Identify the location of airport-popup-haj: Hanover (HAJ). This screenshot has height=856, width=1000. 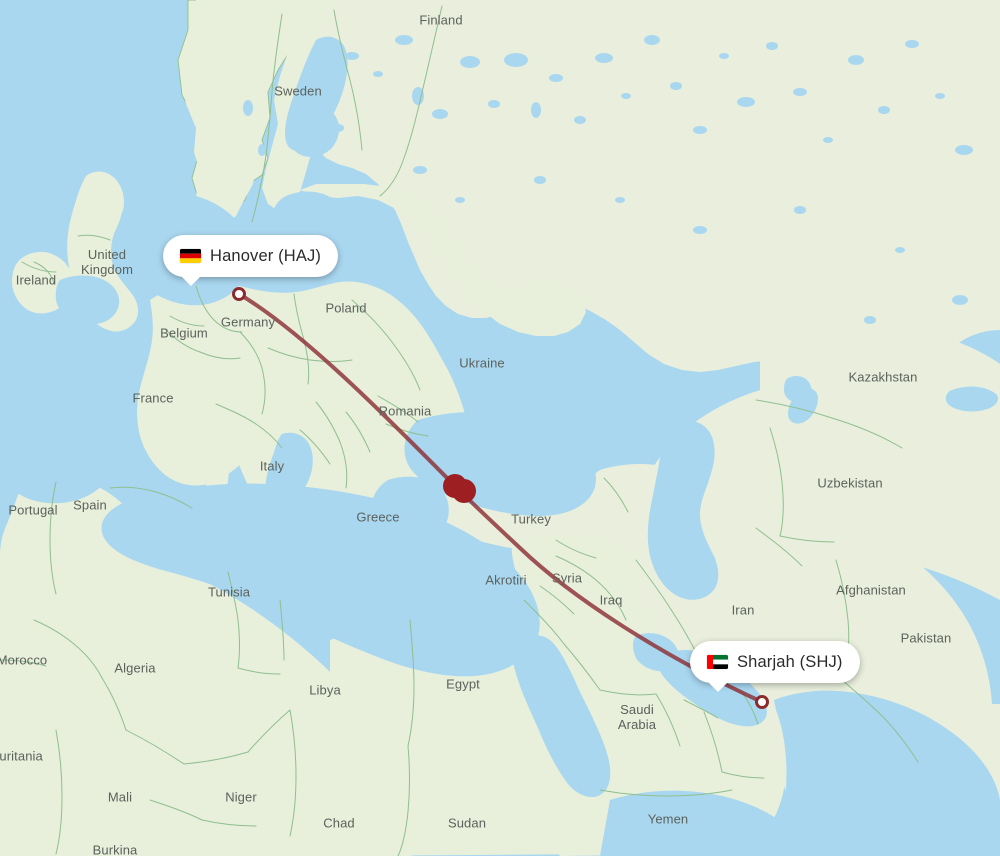
(251, 260).